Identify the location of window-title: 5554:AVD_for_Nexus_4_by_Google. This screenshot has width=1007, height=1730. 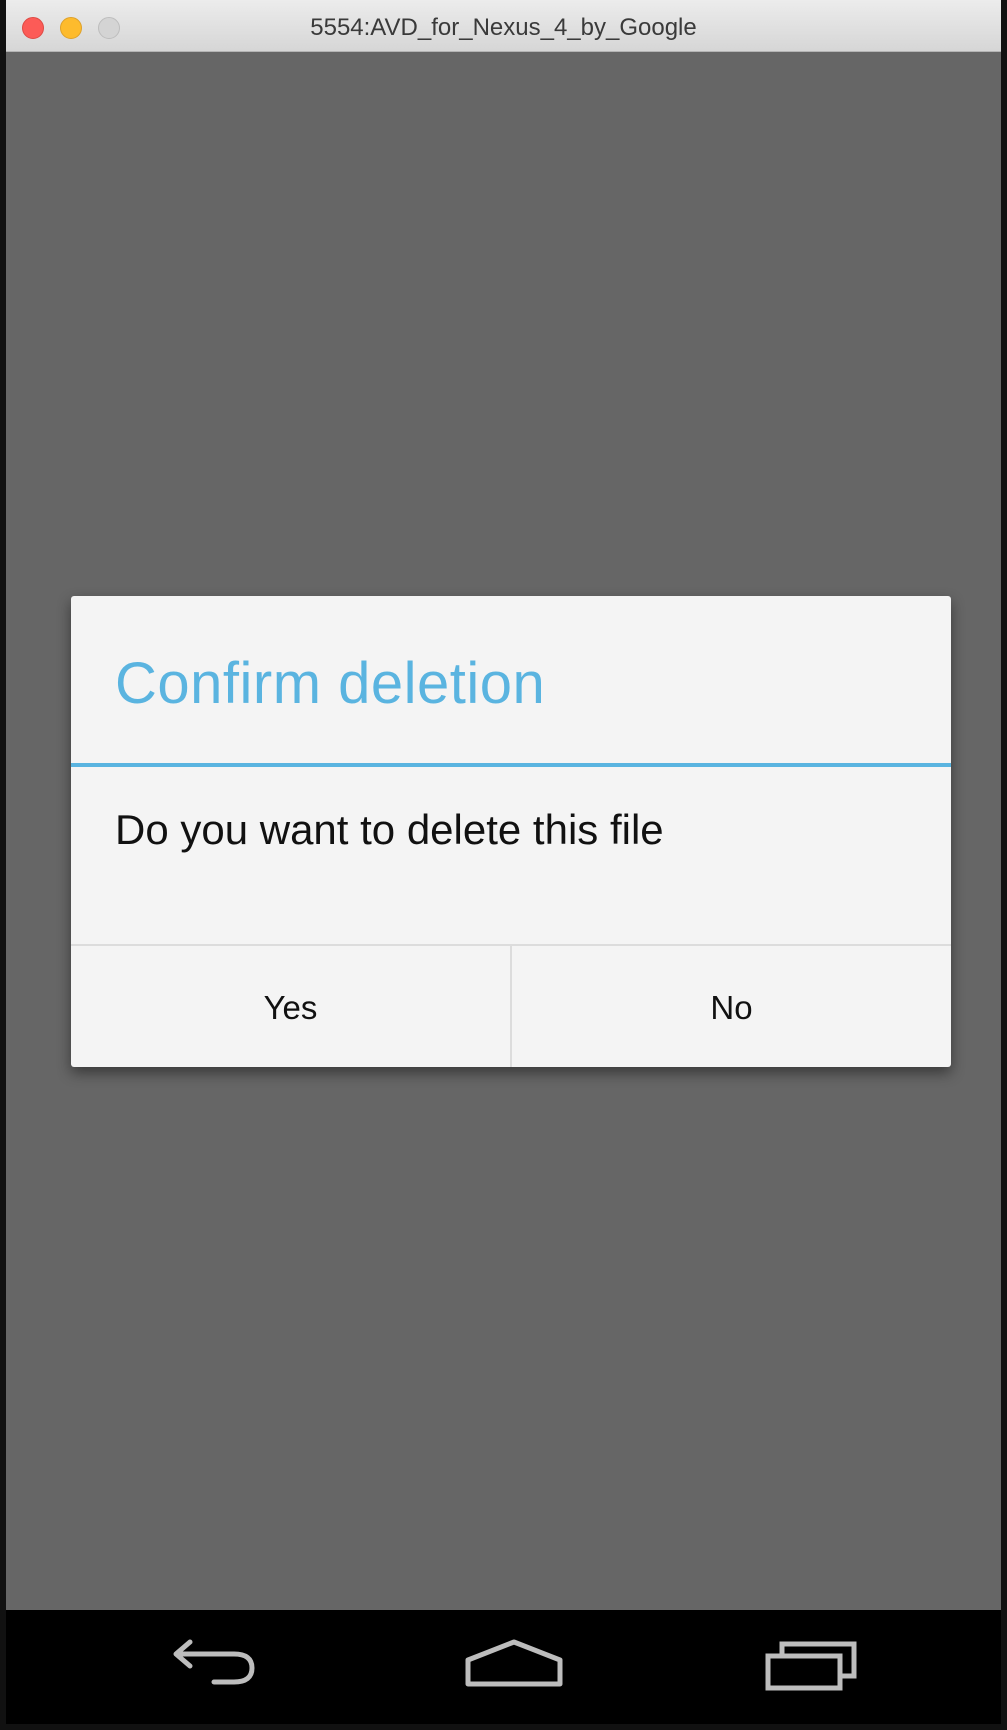
(503, 27).